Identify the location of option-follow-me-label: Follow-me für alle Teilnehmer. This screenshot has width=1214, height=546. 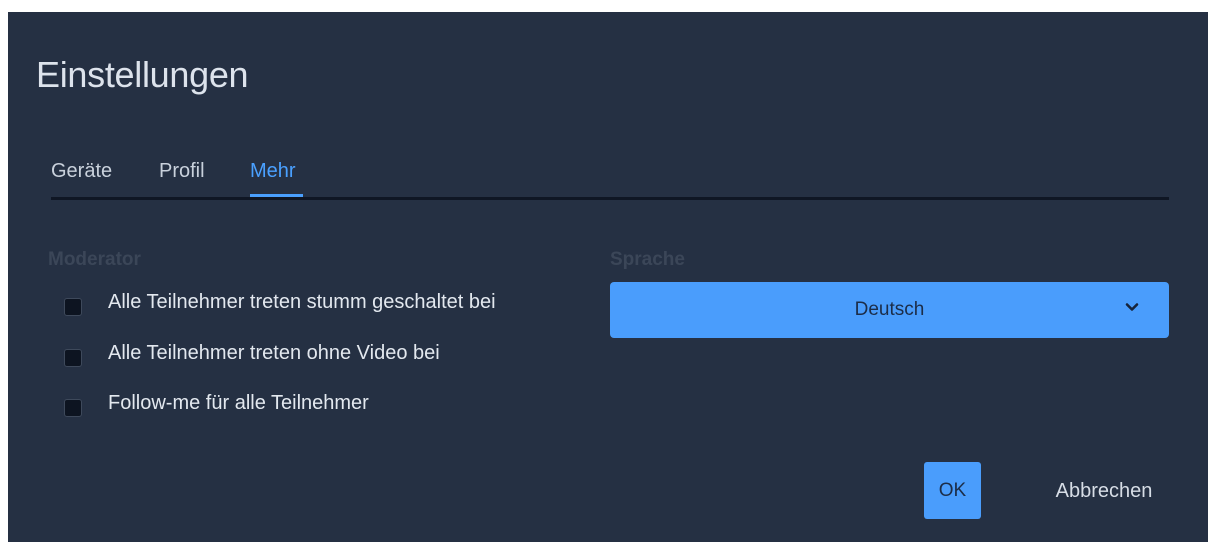
(238, 403).